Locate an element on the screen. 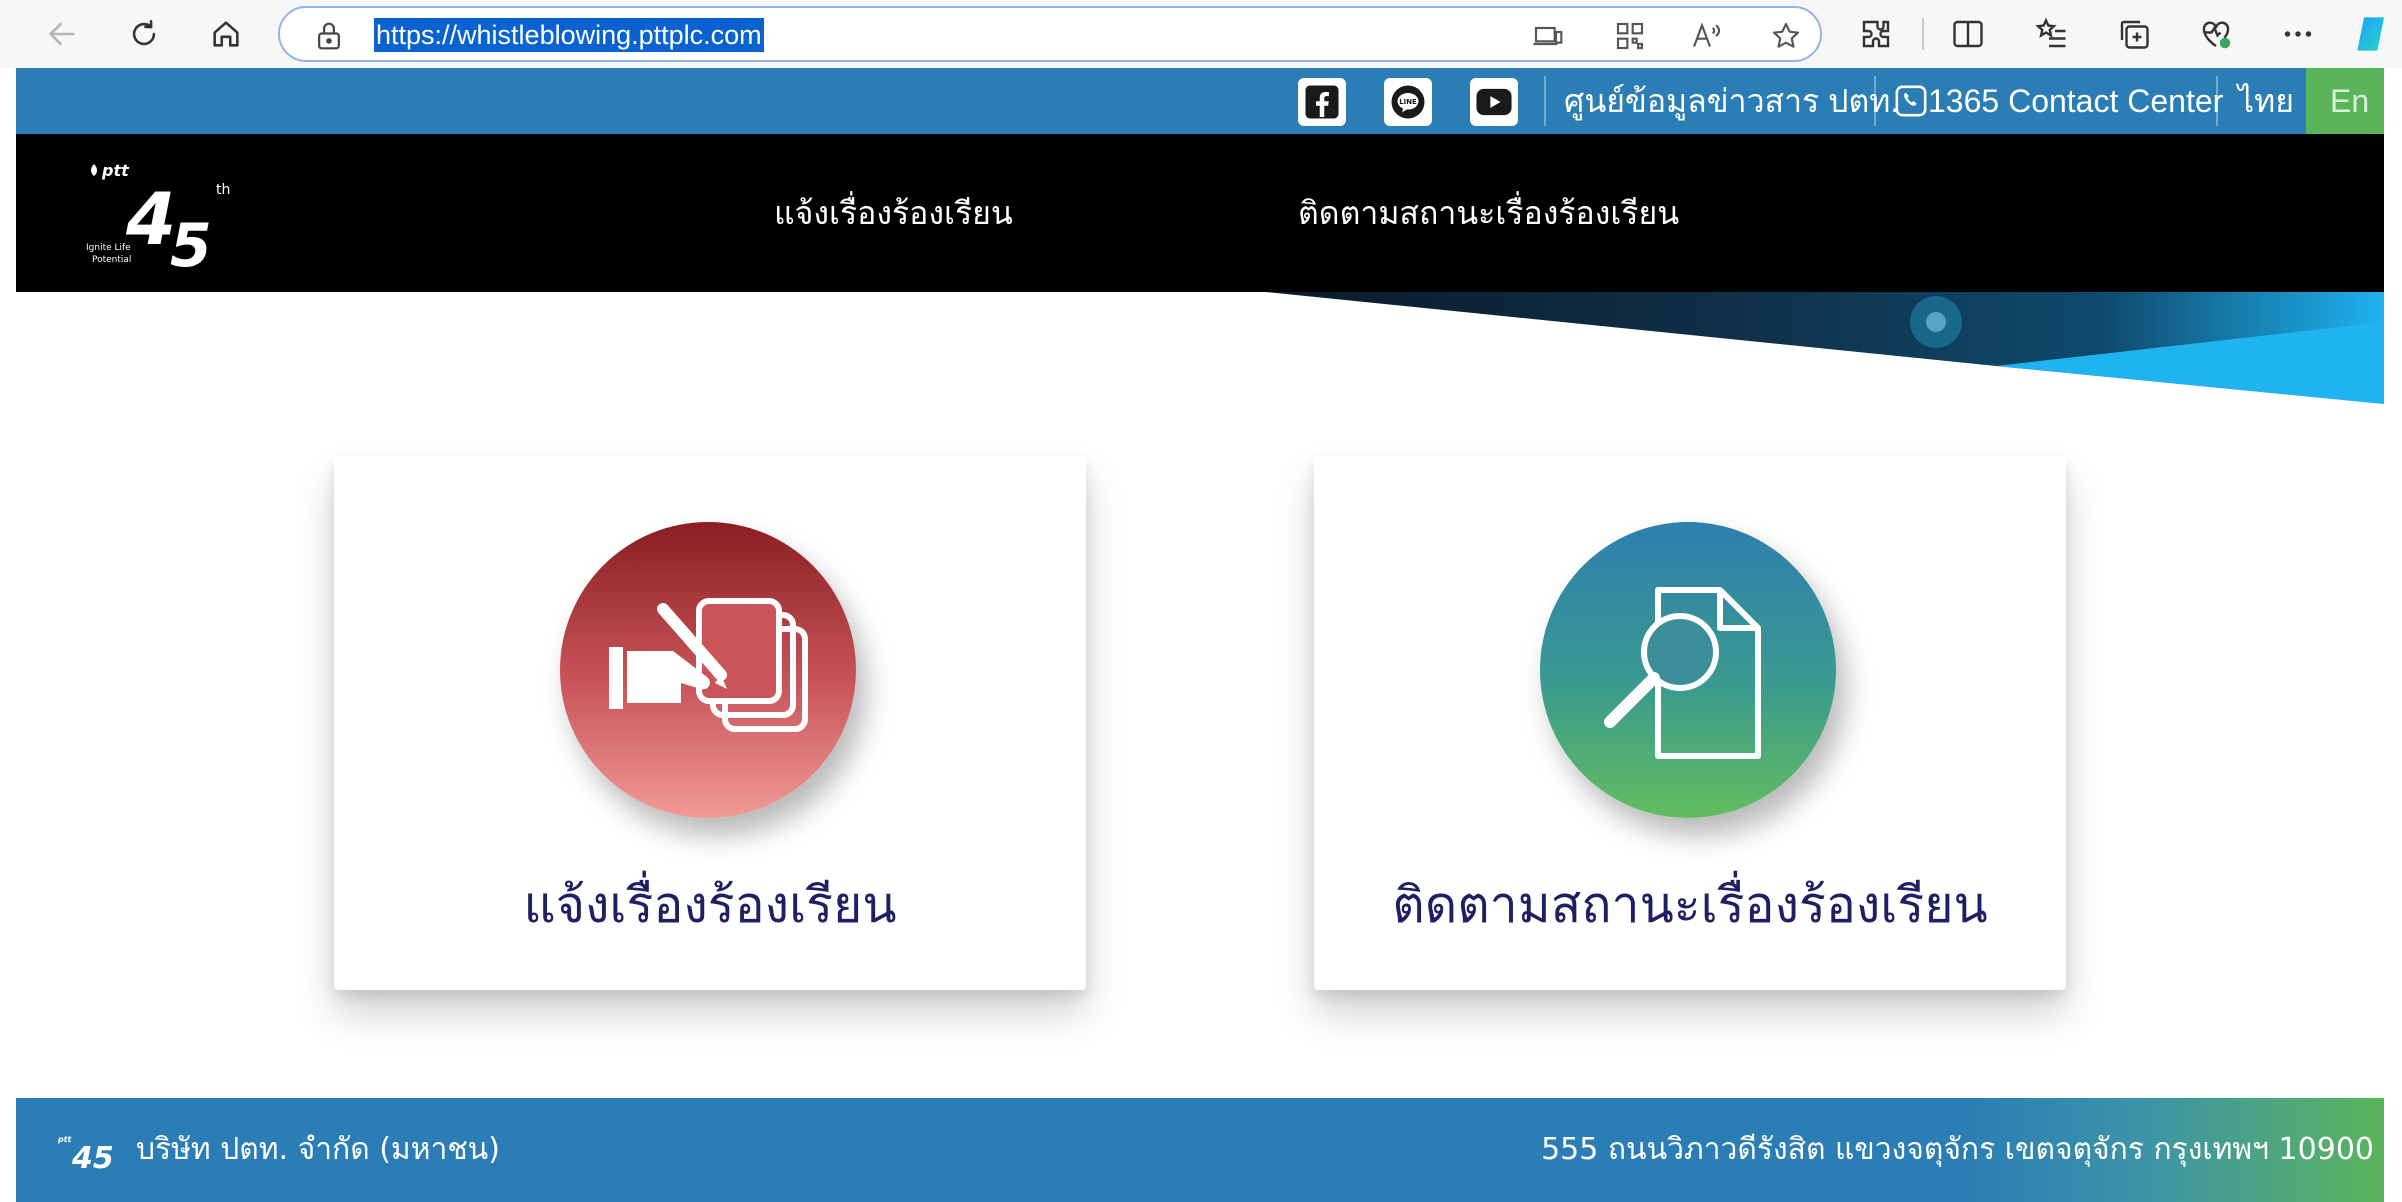 The image size is (2402, 1202). address-bar: https://whistleblowing.pttplc.com is located at coordinates (1050, 34).